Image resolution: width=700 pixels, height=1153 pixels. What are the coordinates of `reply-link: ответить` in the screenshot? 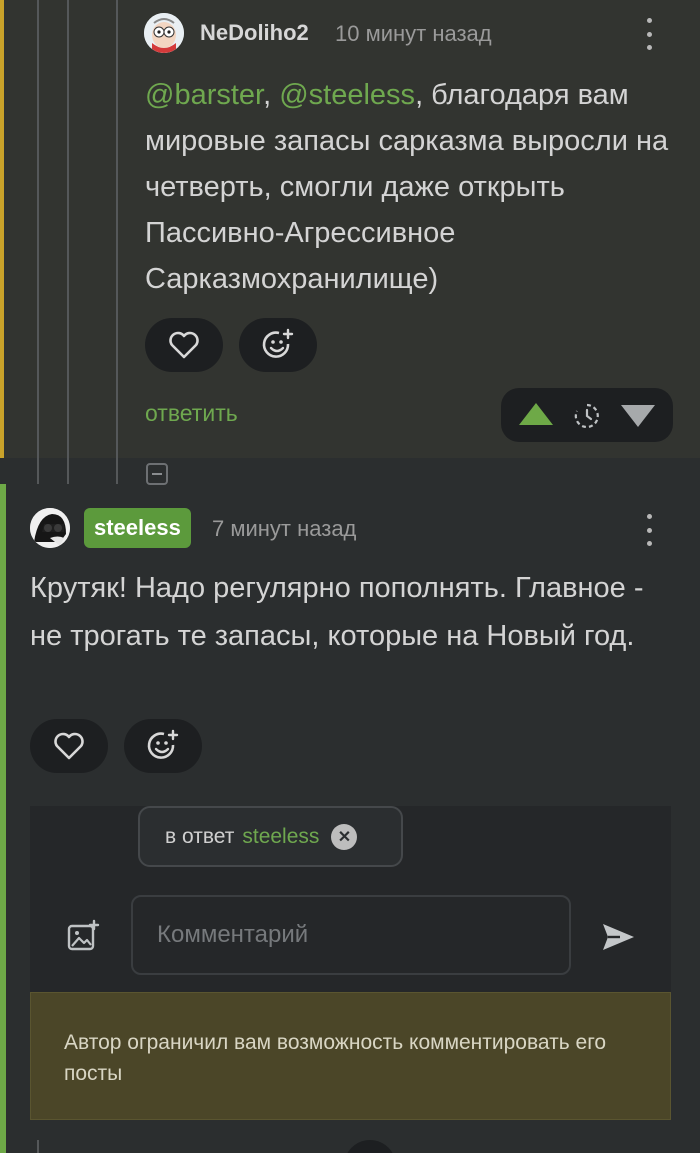 It's located at (191, 413).